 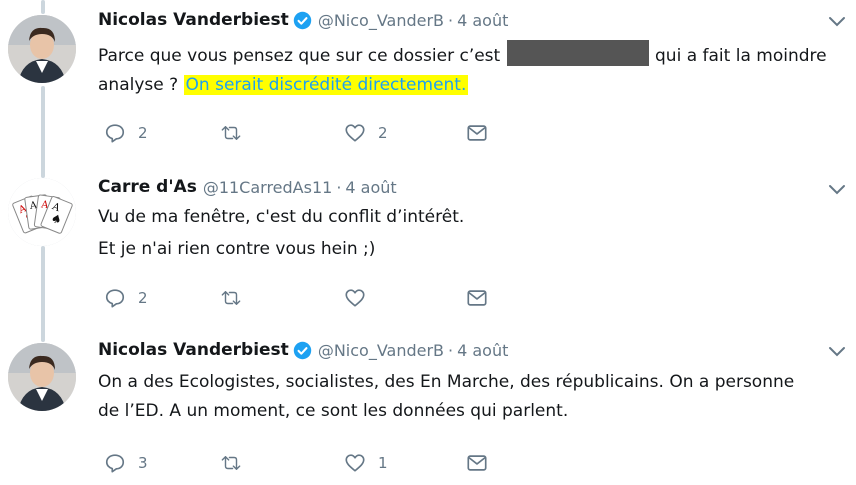 What do you see at coordinates (237, 249) in the screenshot?
I see `tweet-text-line: Et je n'ai rien contre vous hein ;)` at bounding box center [237, 249].